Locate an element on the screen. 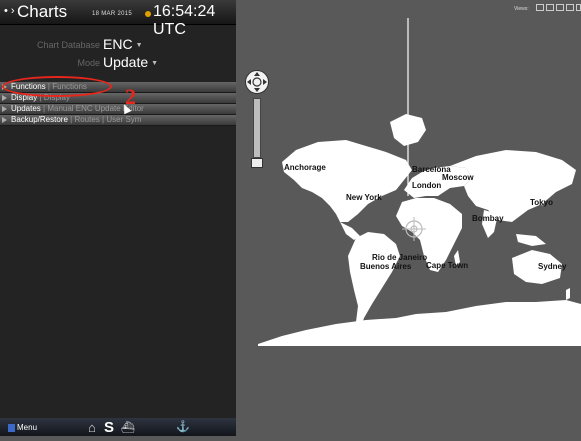 The width and height of the screenshot is (581, 441). city-label: Sydney is located at coordinates (552, 266).